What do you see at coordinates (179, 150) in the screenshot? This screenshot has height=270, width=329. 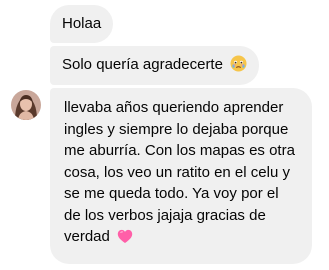 I see `message-line: me aburría. Con los mapas es otra` at bounding box center [179, 150].